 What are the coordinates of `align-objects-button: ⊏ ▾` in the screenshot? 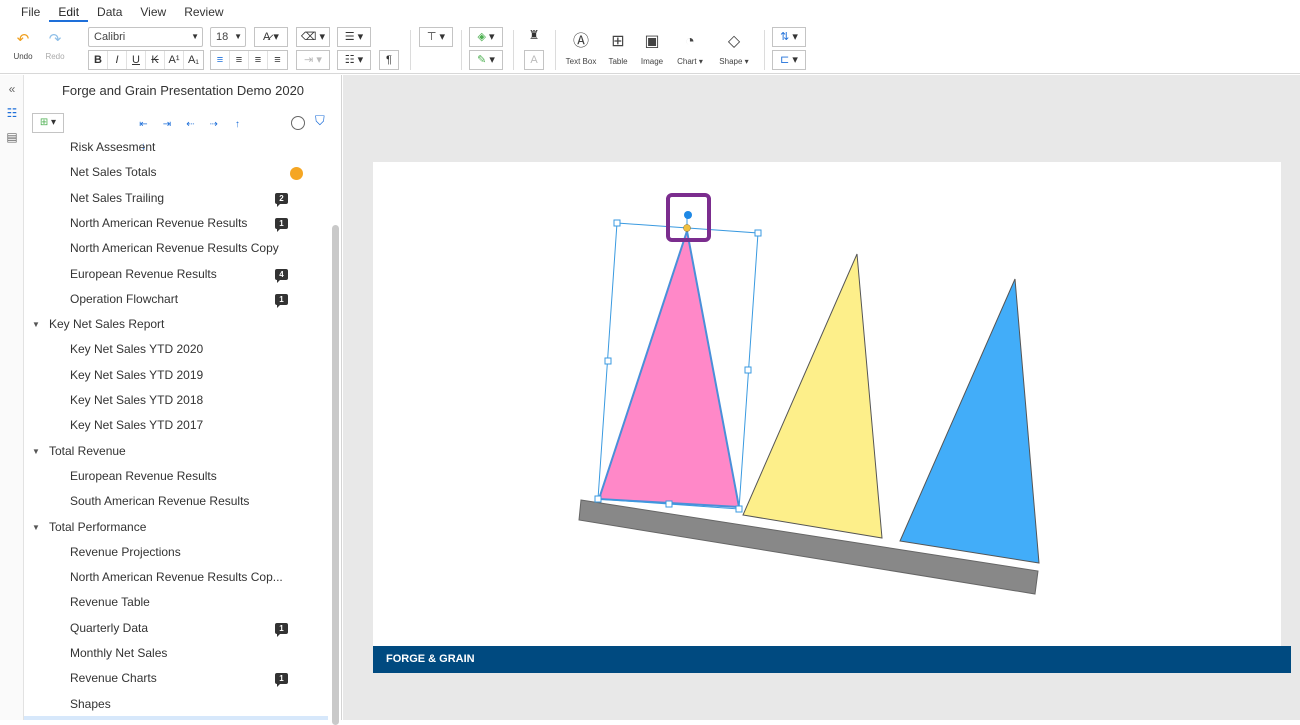 It's located at (789, 60).